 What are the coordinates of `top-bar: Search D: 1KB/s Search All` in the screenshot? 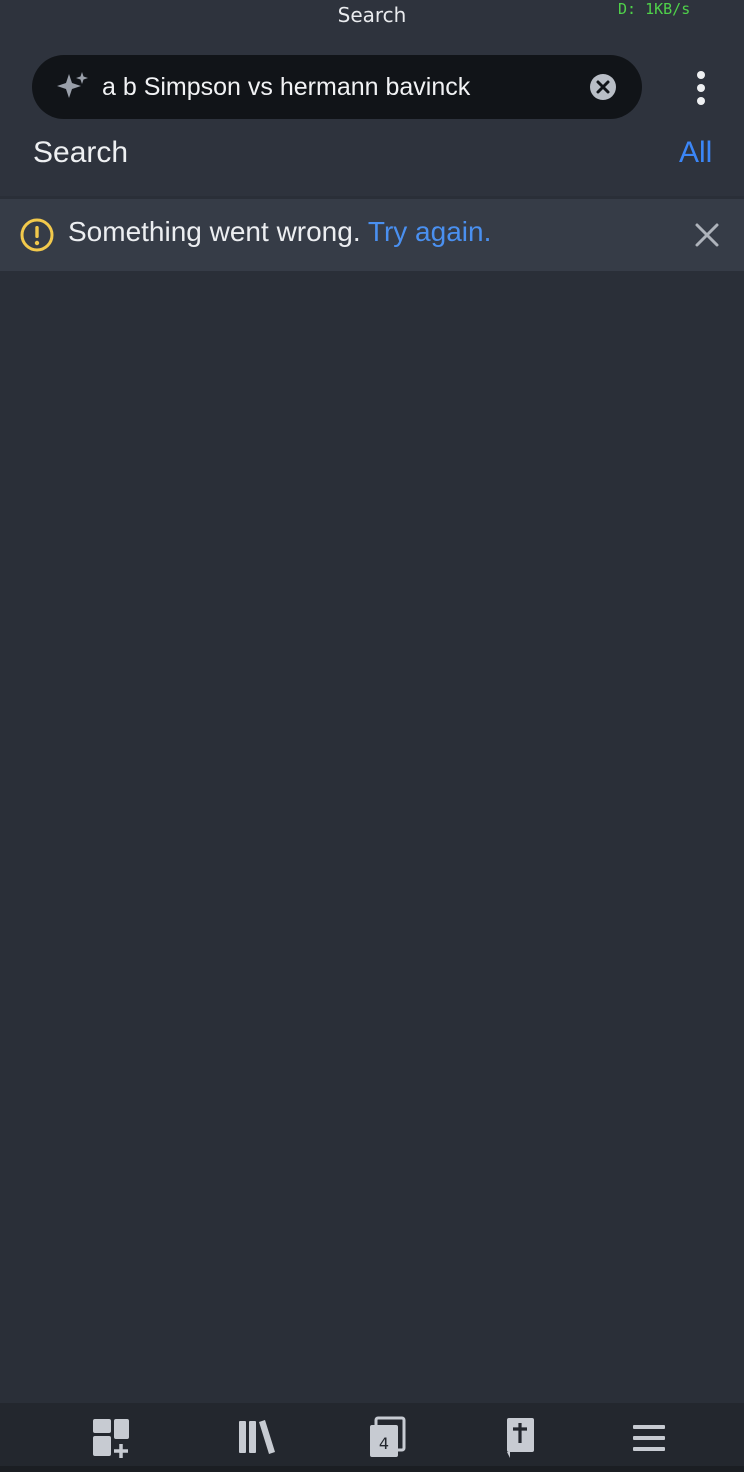 It's located at (372, 98).